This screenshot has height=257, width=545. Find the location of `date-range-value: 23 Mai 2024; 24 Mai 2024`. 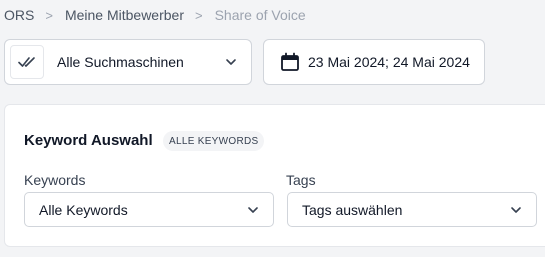

date-range-value: 23 Mai 2024; 24 Mai 2024 is located at coordinates (389, 62).